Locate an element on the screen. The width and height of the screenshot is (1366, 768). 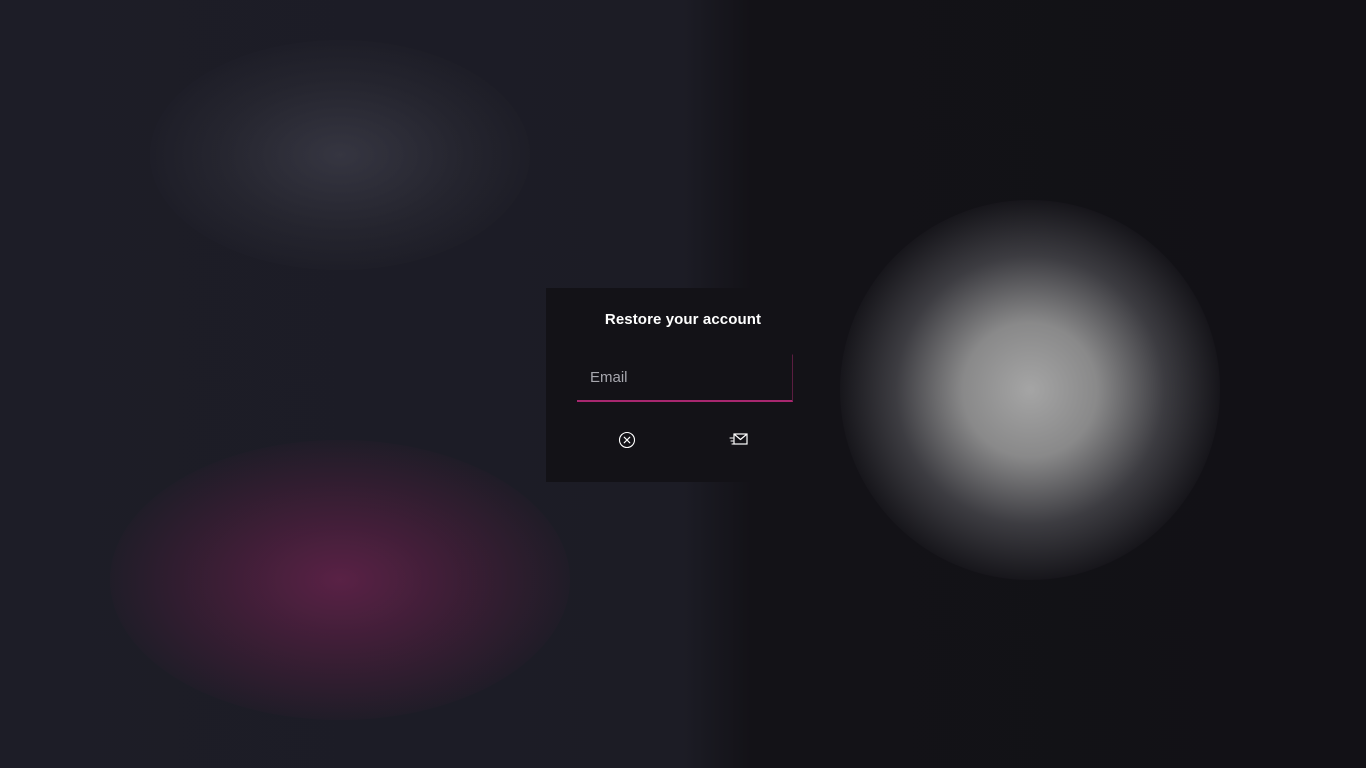
background-blur-white is located at coordinates (1030, 390).